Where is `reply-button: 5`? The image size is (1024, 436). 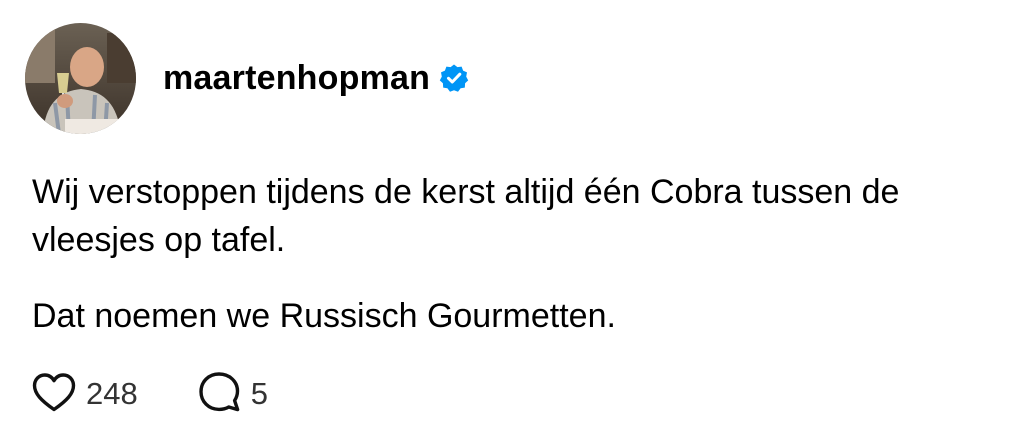 reply-button: 5 is located at coordinates (233, 394).